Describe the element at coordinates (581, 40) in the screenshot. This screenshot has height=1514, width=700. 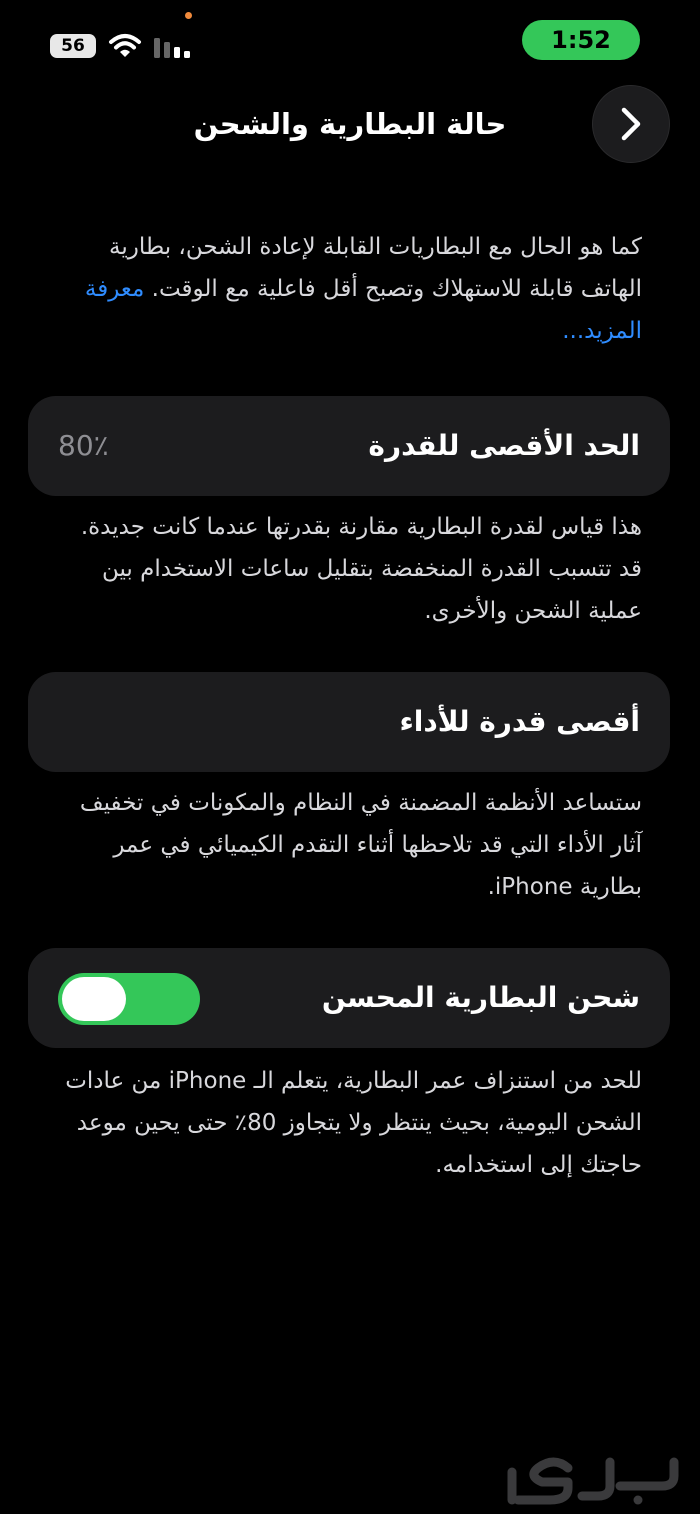
I see `status-time: 1:52` at that location.